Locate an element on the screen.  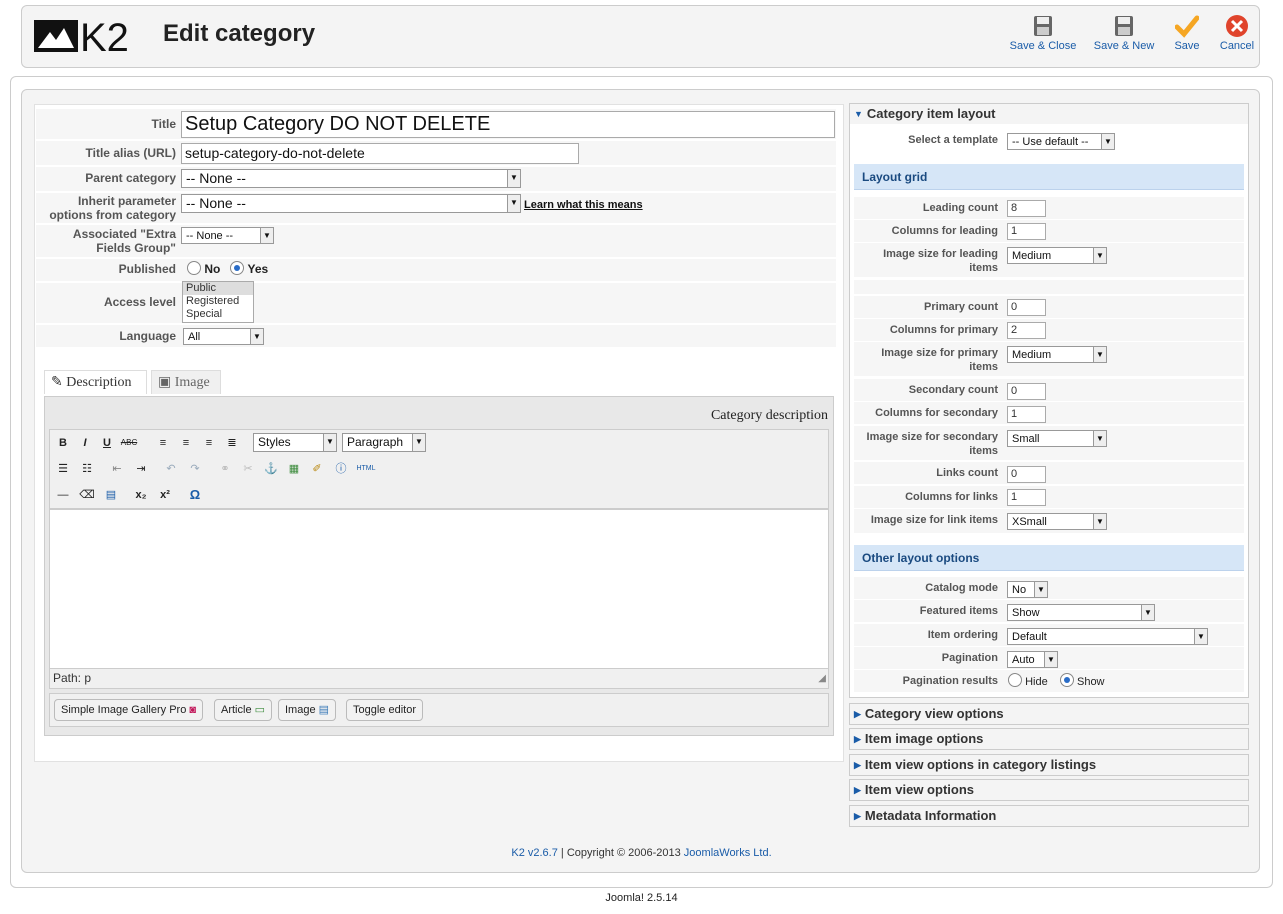
undo-icon: ↶ is located at coordinates (171, 469).